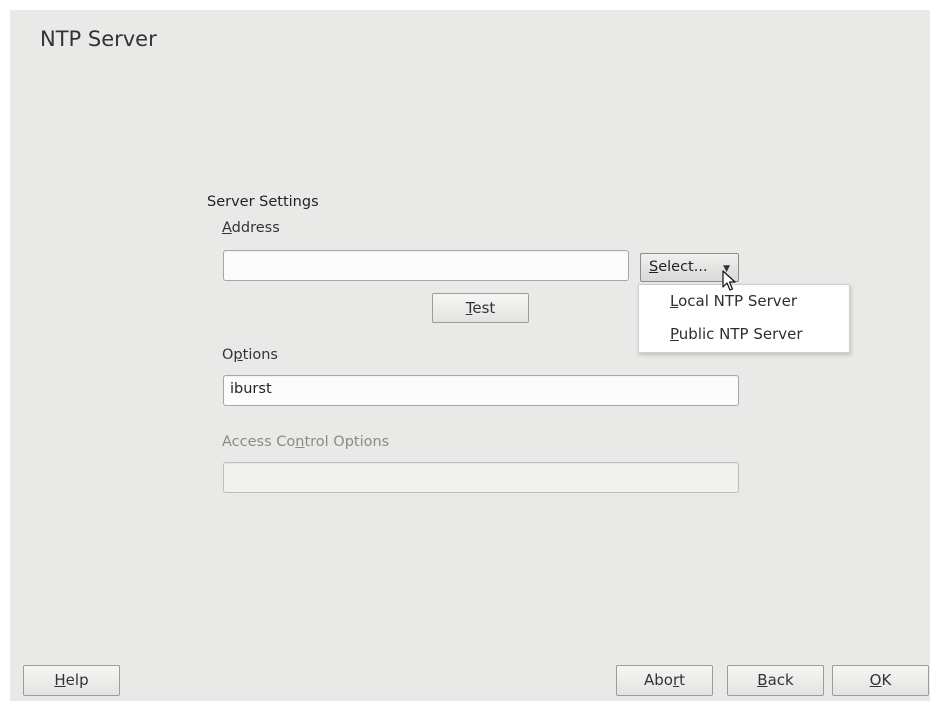  What do you see at coordinates (744, 318) in the screenshot?
I see `select-dropdown-menu: Local NTP Server Public NTP Server` at bounding box center [744, 318].